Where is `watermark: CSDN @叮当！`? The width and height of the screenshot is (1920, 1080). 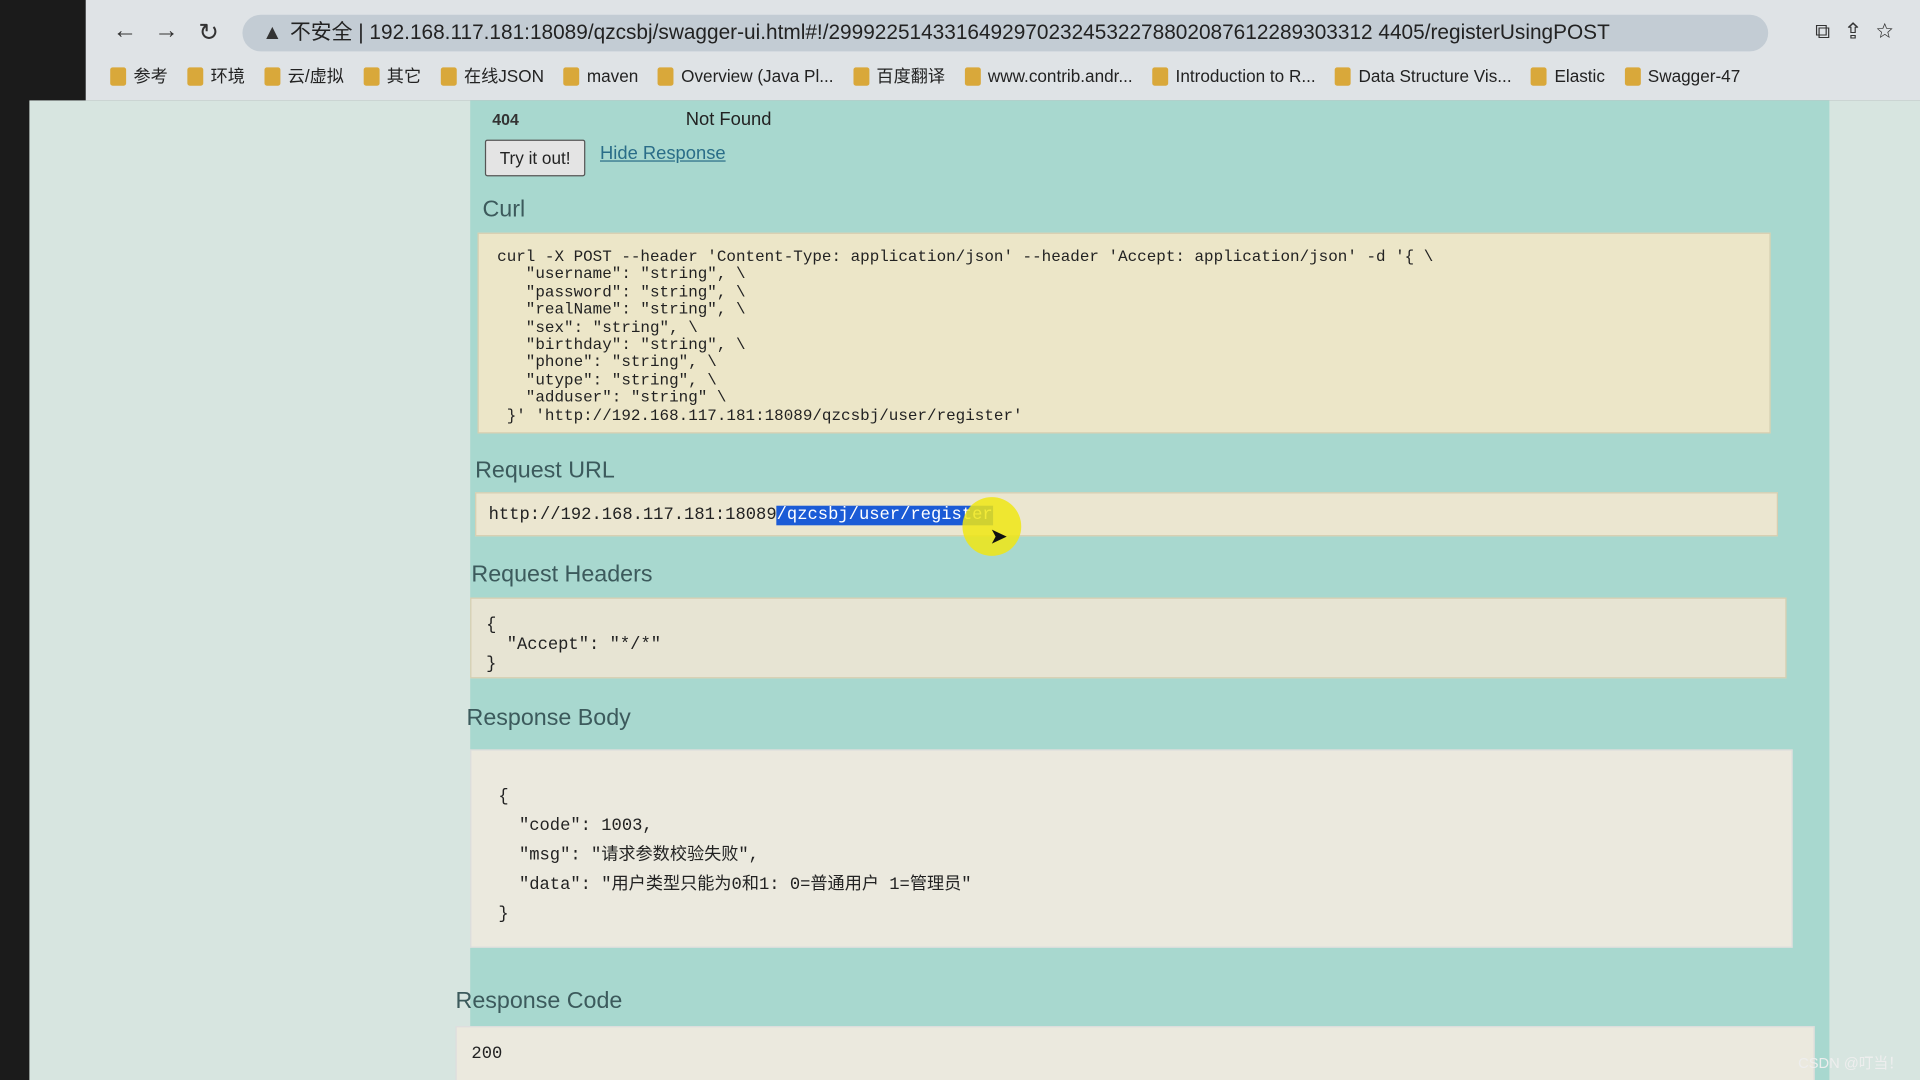 watermark: CSDN @叮当！ is located at coordinates (1850, 1063).